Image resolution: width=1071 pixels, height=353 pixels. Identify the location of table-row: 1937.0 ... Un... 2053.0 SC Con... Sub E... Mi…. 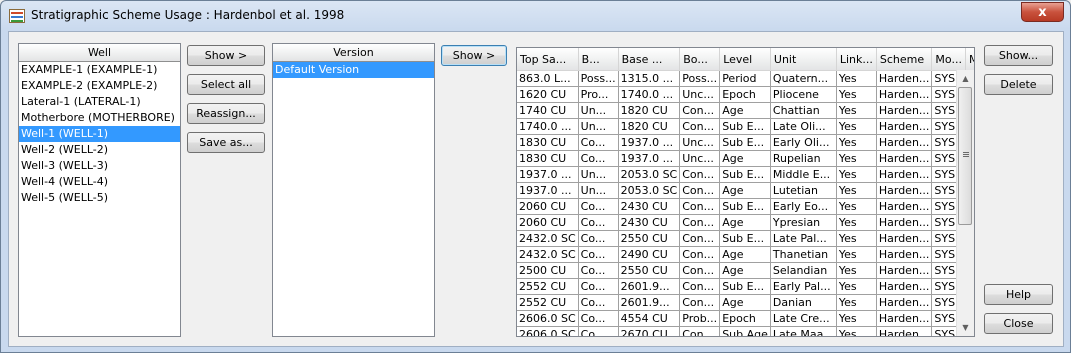
(745, 174).